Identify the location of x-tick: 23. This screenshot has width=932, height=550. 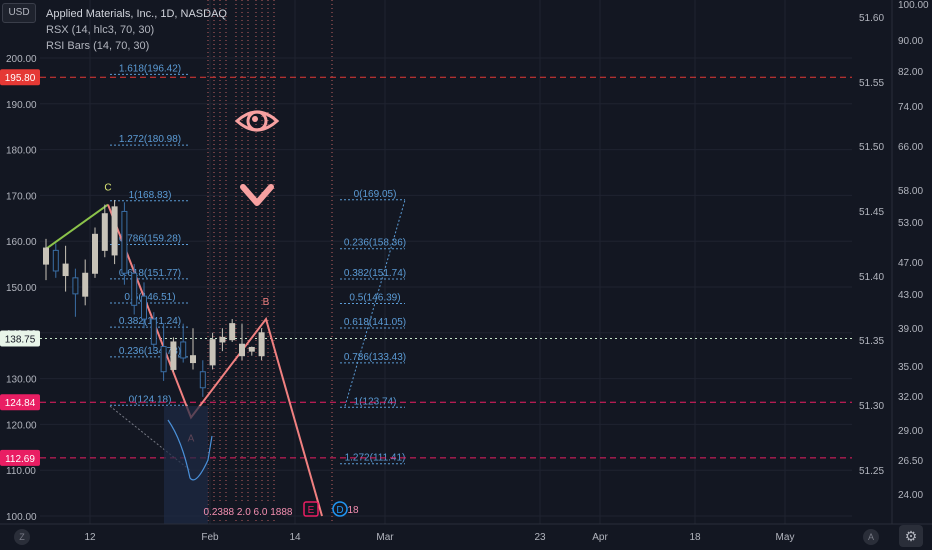
(540, 537).